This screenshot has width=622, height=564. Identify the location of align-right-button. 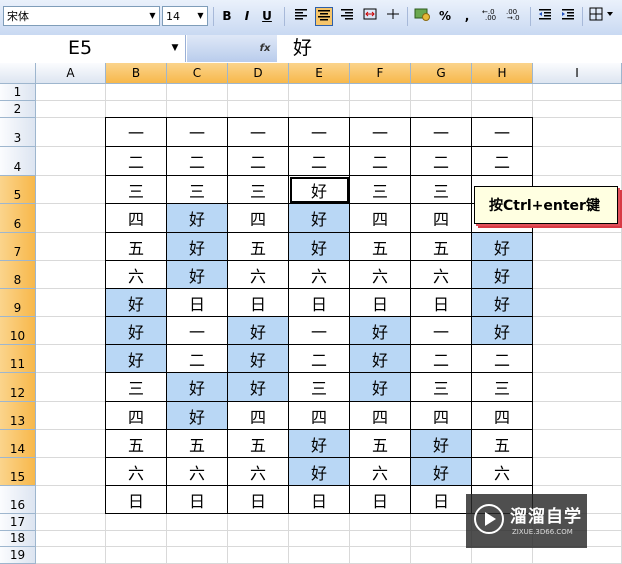
(347, 16).